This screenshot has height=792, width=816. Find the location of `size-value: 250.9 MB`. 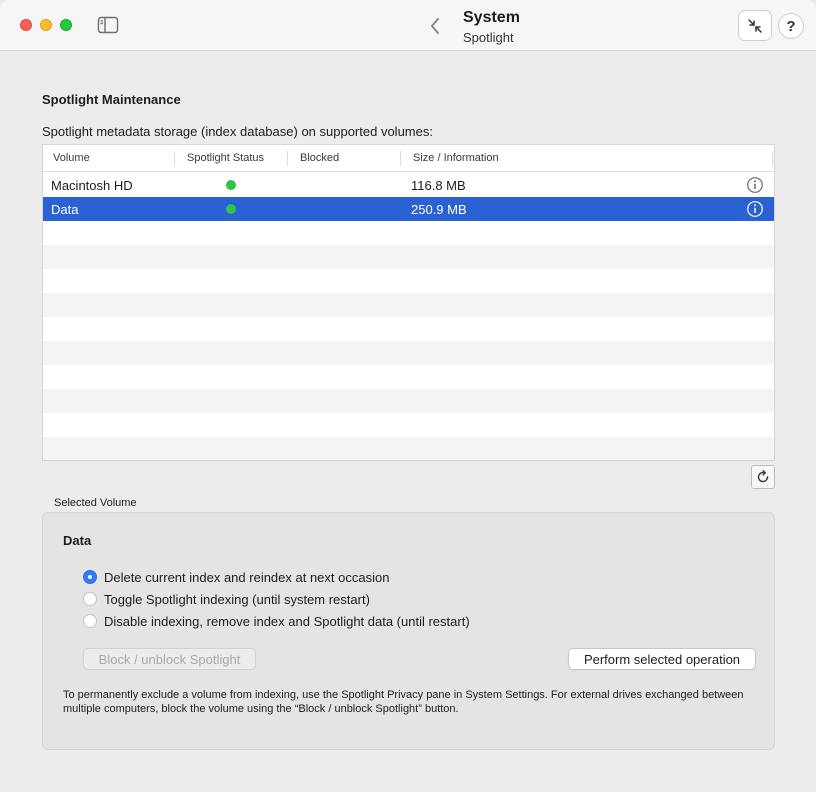

size-value: 250.9 MB is located at coordinates (439, 209).